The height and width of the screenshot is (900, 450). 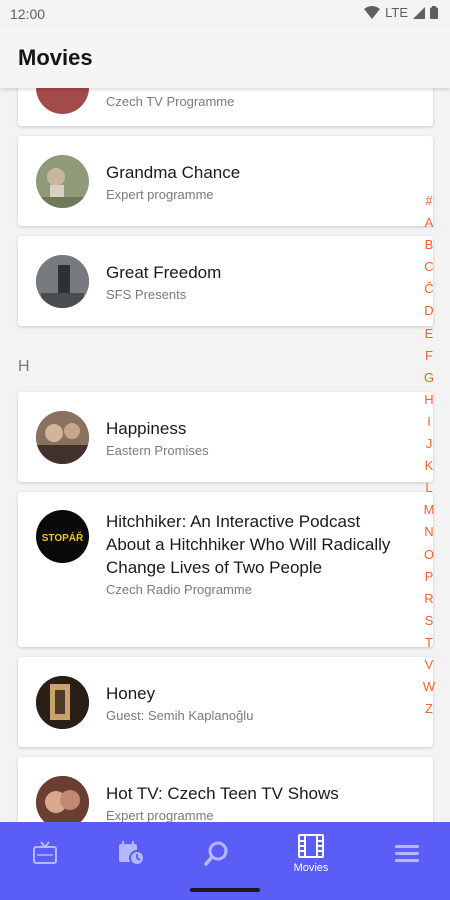 What do you see at coordinates (311, 846) in the screenshot?
I see `film-icon` at bounding box center [311, 846].